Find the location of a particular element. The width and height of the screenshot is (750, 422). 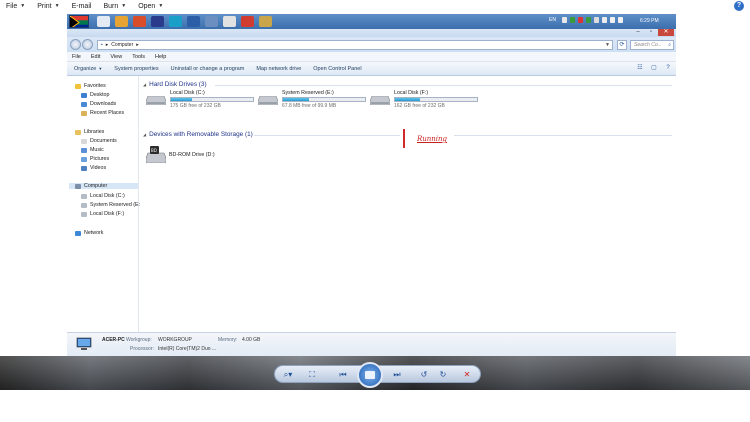

zoom-icon: ⌕▾ is located at coordinates (288, 375).